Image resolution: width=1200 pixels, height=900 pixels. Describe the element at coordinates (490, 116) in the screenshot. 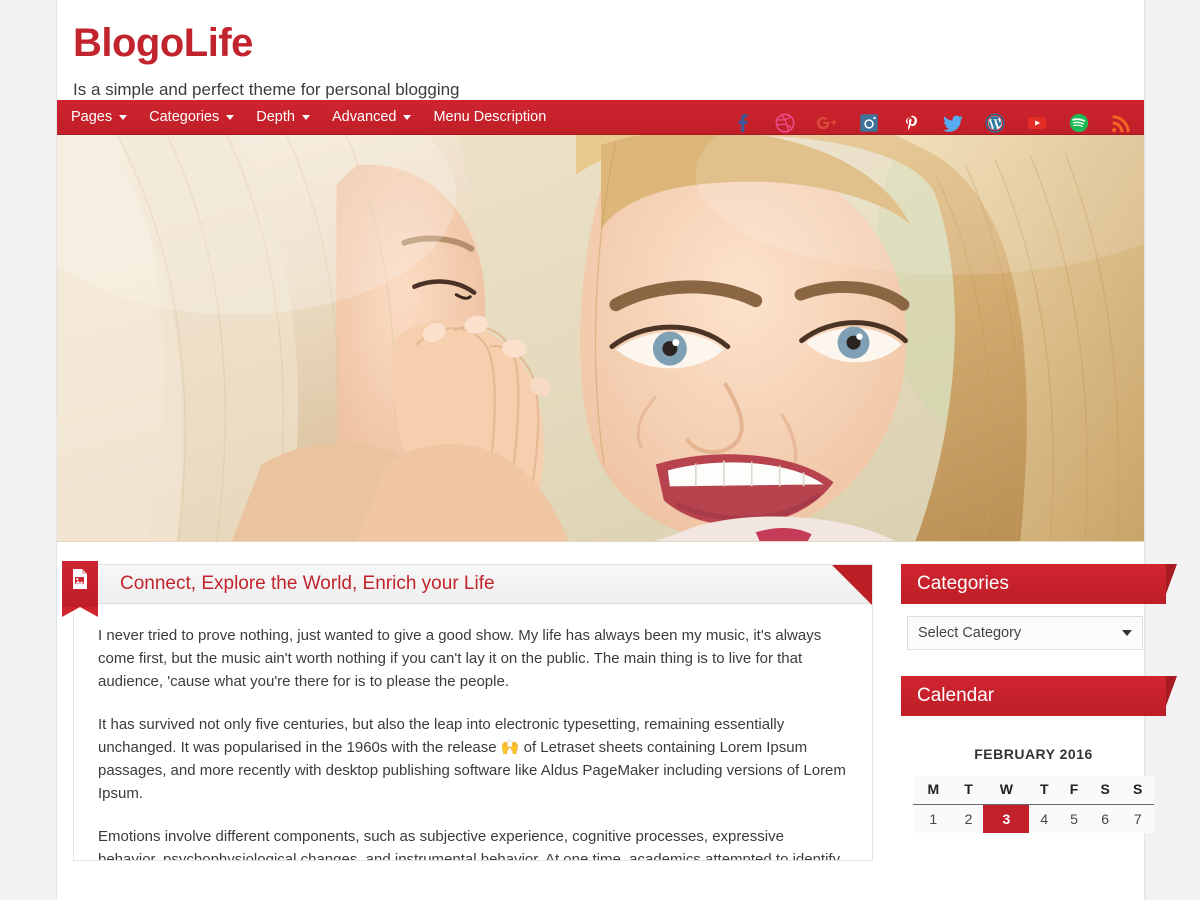

I see `nav-label: Menu Description` at that location.